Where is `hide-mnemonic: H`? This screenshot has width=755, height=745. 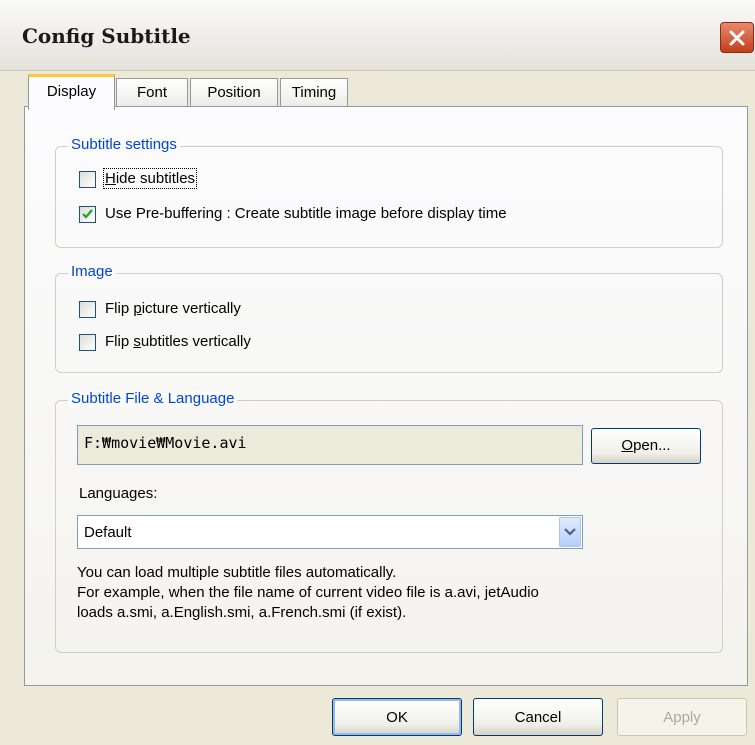
hide-mnemonic: H is located at coordinates (110, 178).